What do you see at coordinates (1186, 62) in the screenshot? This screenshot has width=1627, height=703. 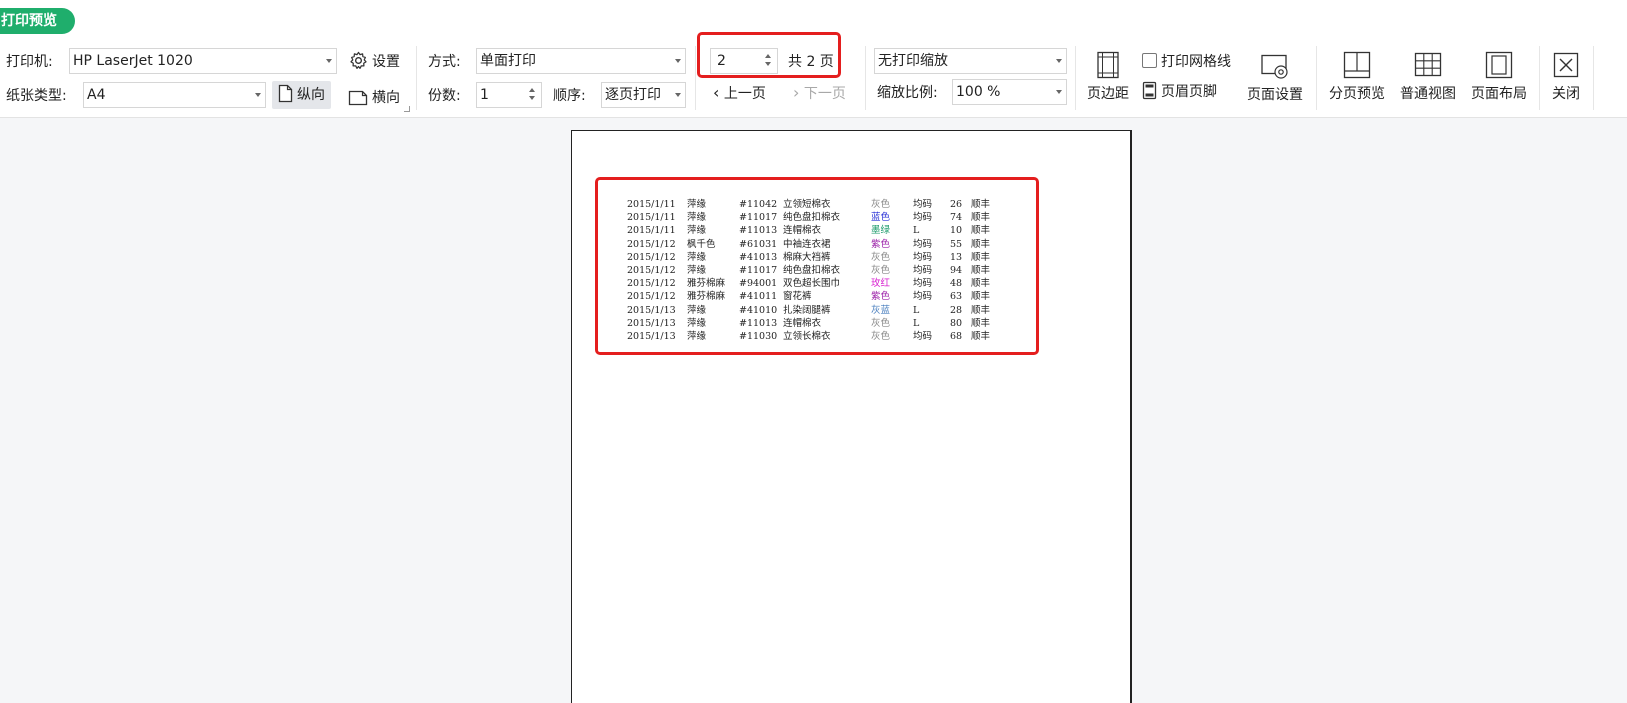 I see `print-gridlines-checkbox: 打印网格线` at bounding box center [1186, 62].